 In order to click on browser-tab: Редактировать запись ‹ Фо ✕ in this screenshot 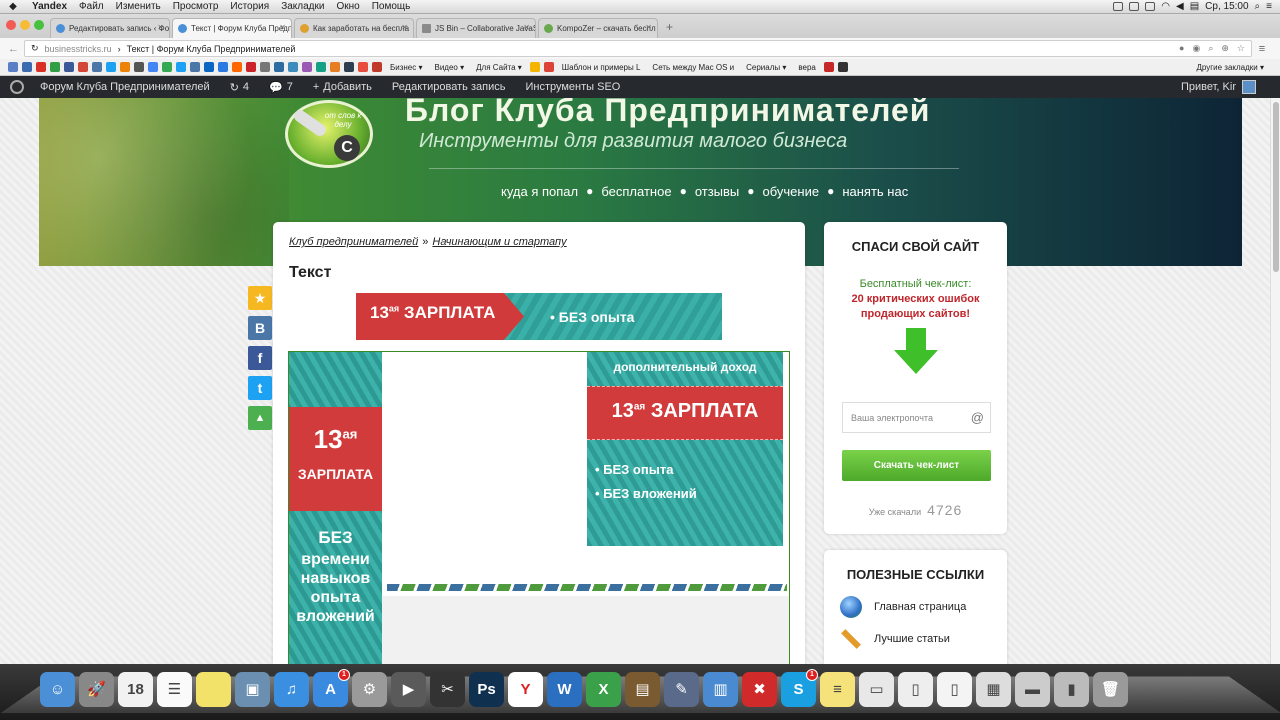, I will do `click(110, 28)`.